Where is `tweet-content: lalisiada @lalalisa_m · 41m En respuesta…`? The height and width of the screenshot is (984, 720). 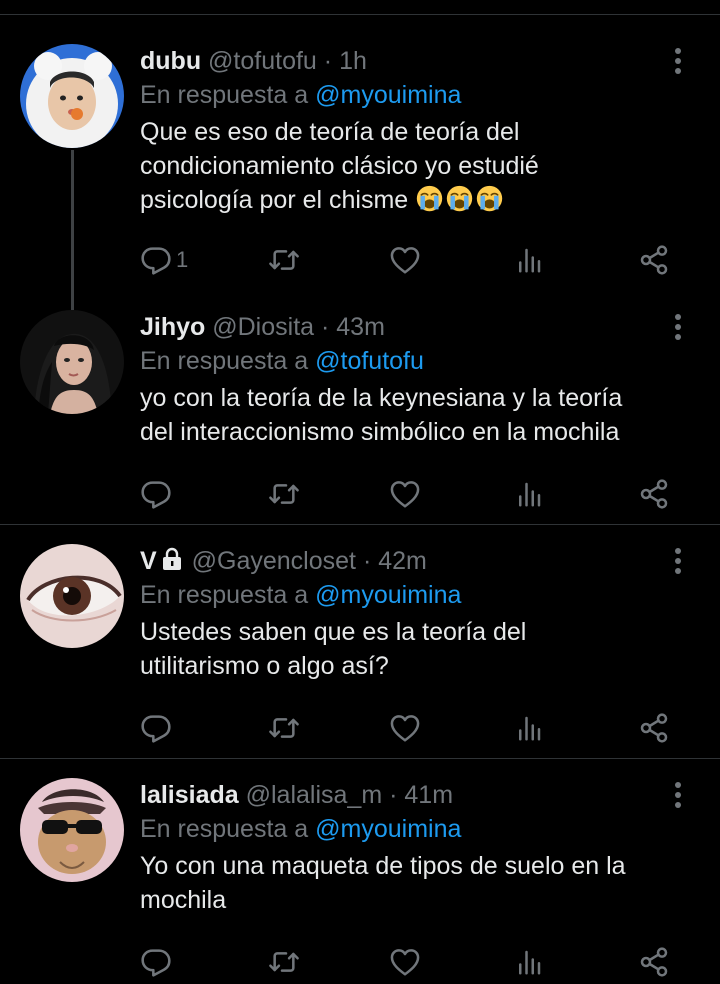 tweet-content: lalisiada @lalalisa_m · 41m En respuesta… is located at coordinates (420, 847).